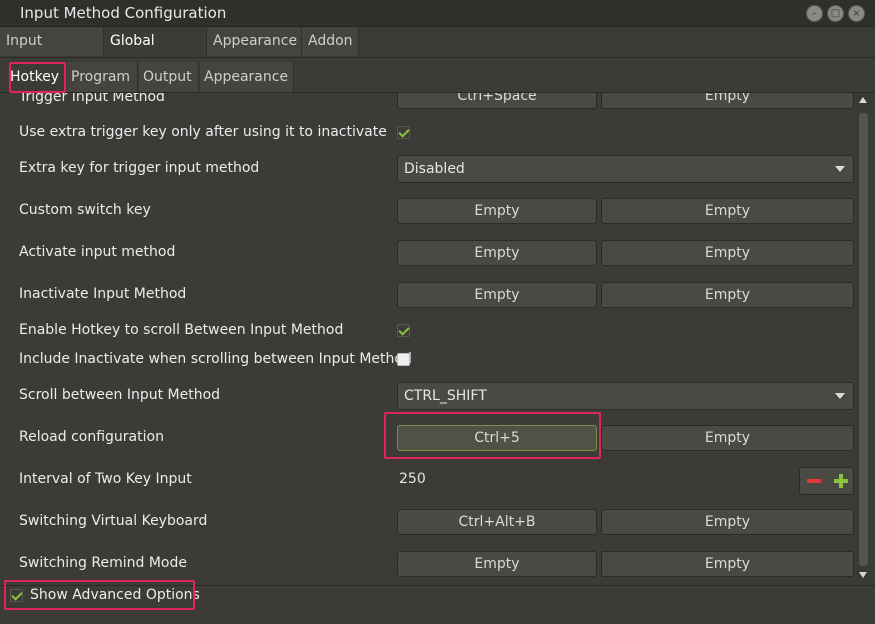 Image resolution: width=875 pixels, height=624 pixels. Describe the element at coordinates (113, 521) in the screenshot. I see `virtual-keyboard-label: Switching Virtual Keyboard` at that location.